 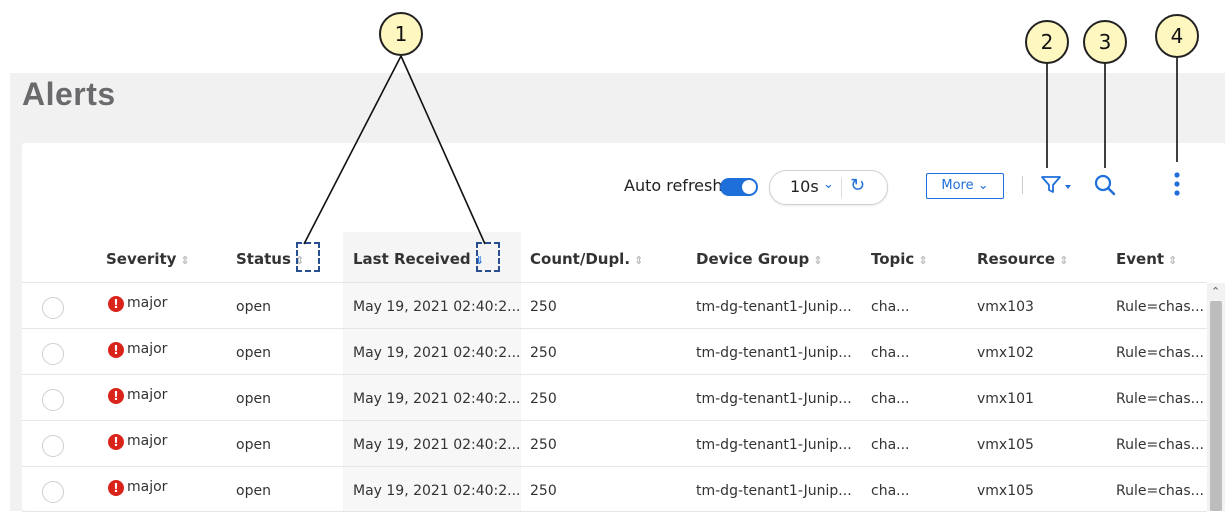 What do you see at coordinates (401, 34) in the screenshot?
I see `callout-1: 1` at bounding box center [401, 34].